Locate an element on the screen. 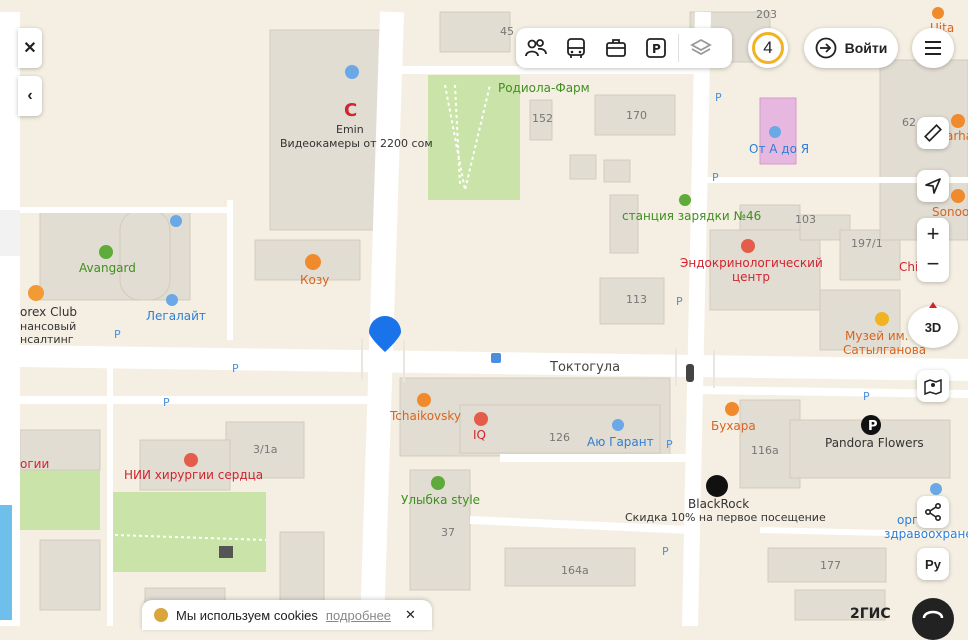  friends-layer-button is located at coordinates (536, 48).